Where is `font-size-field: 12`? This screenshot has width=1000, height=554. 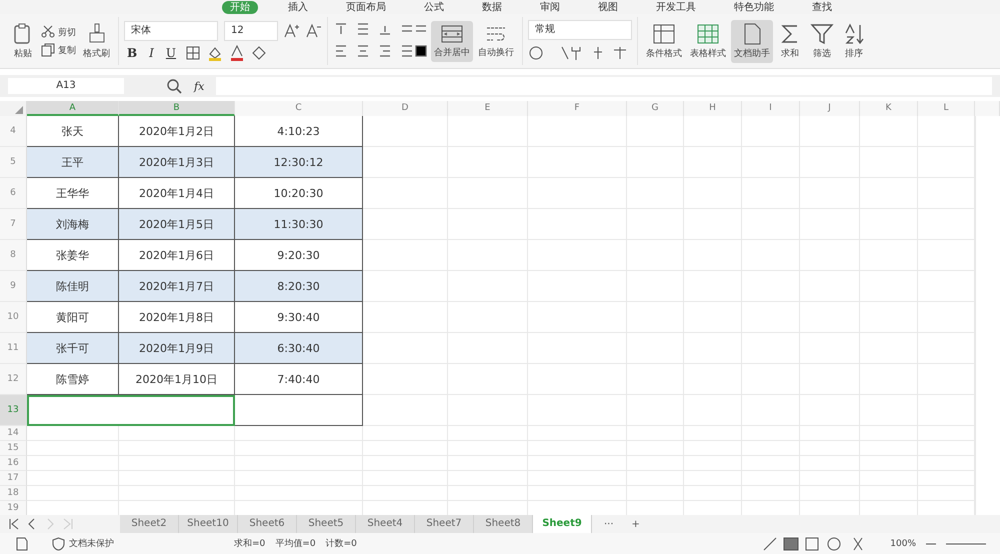
font-size-field: 12 is located at coordinates (251, 31).